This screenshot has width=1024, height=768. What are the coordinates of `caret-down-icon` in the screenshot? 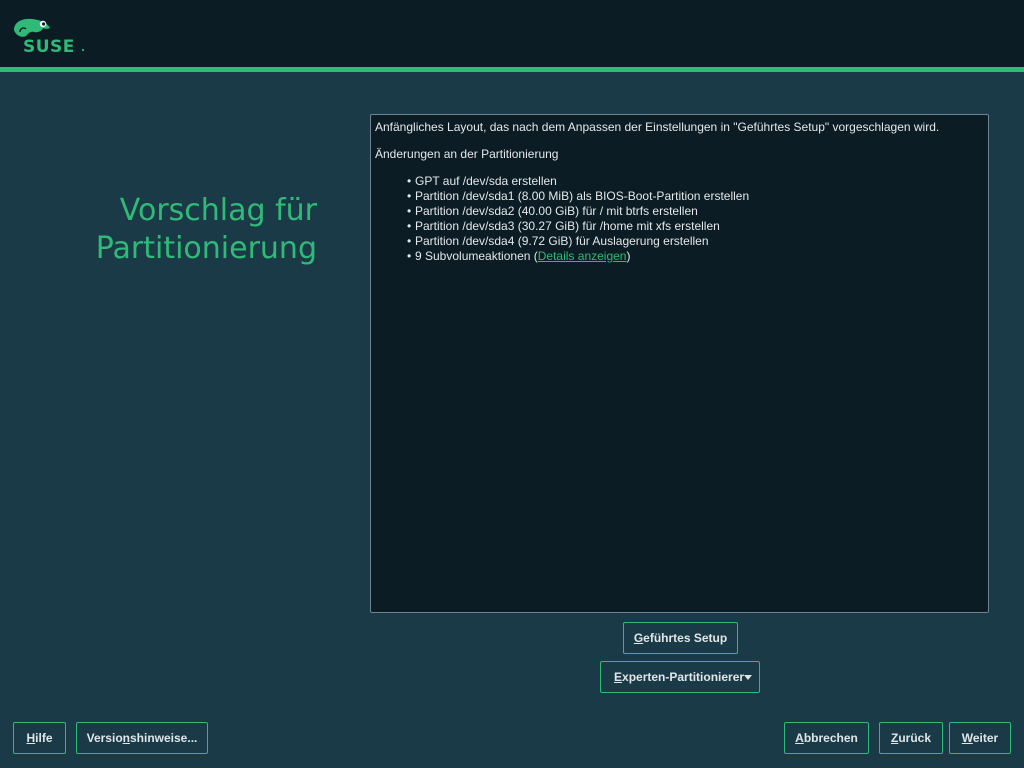 It's located at (748, 677).